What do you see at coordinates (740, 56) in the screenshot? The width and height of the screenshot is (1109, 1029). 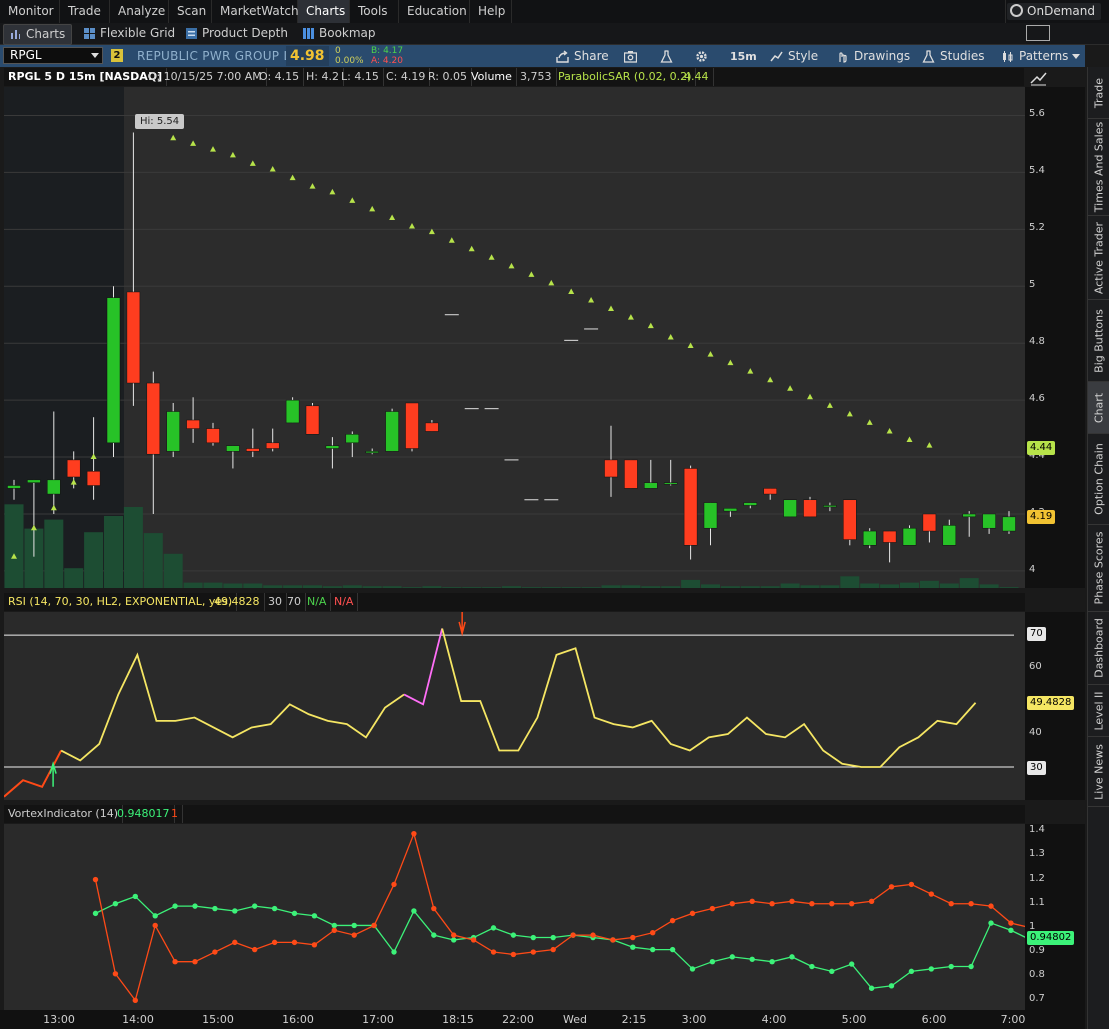 I see `timeframe-button: 15m` at bounding box center [740, 56].